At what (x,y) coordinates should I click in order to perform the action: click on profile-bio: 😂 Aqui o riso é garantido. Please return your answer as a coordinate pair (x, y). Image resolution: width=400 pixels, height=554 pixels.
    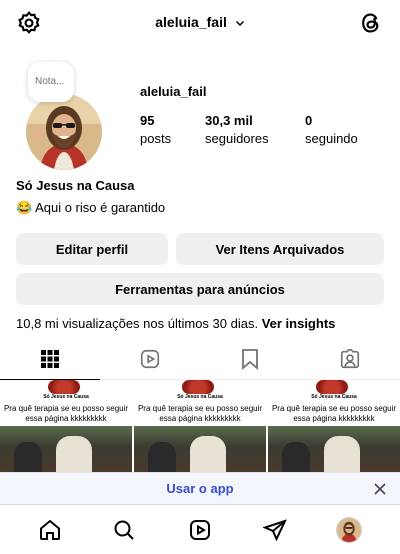
    Looking at the image, I should click on (91, 207).